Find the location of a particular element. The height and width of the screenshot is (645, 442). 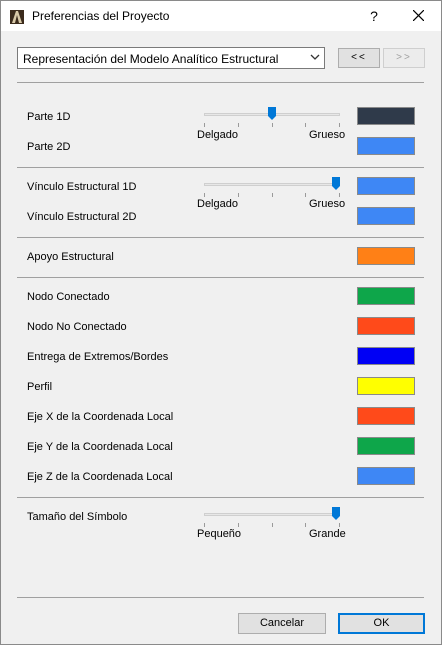

color-swatch-local-z-axis is located at coordinates (386, 476).